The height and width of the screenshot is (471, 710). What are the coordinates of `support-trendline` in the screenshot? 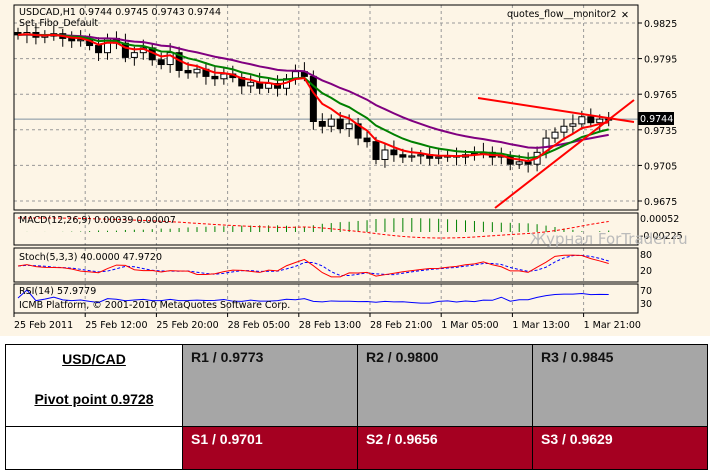 It's located at (564, 154).